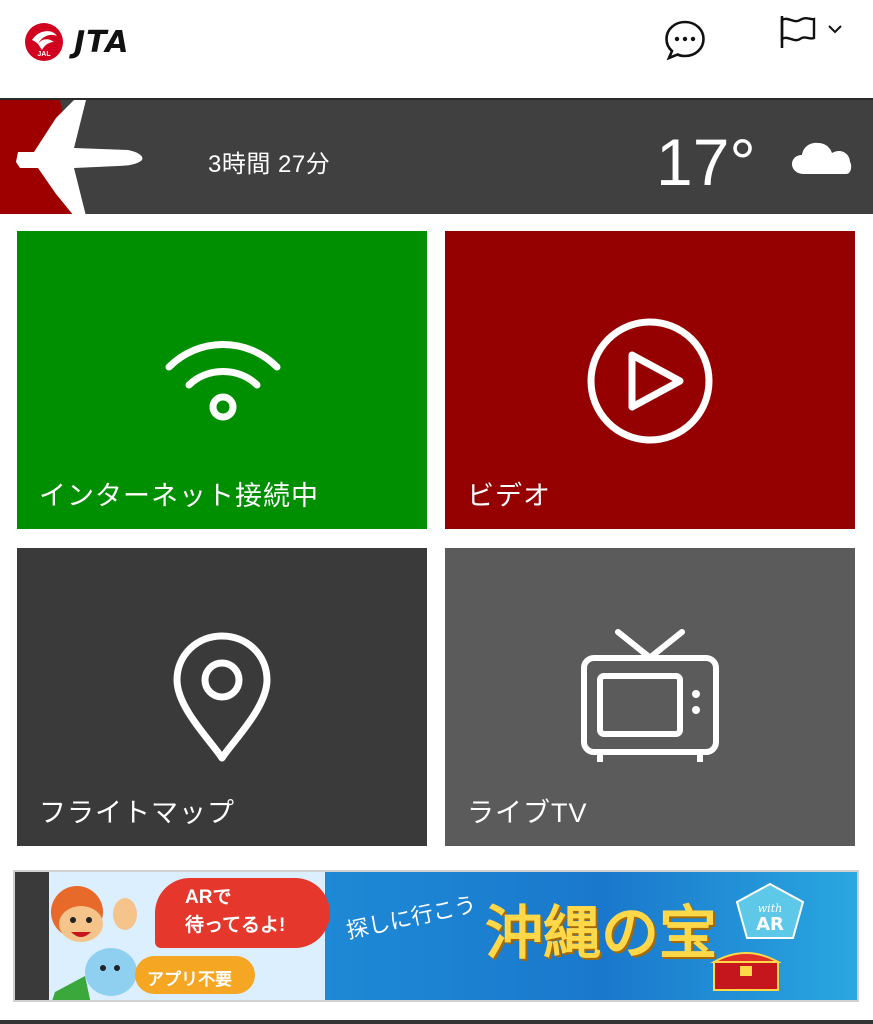 The width and height of the screenshot is (873, 1024). What do you see at coordinates (436, 1022) in the screenshot?
I see `bottom-divider` at bounding box center [436, 1022].